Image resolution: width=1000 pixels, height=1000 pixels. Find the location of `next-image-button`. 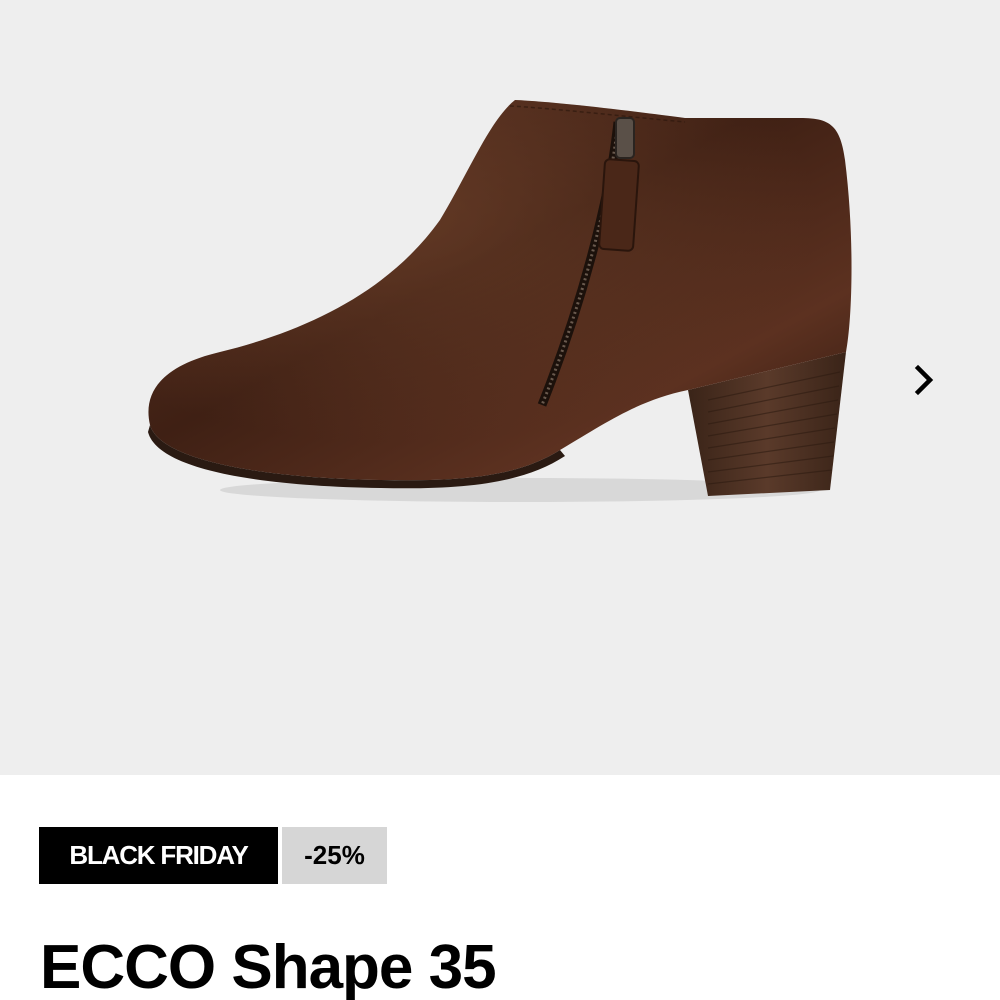

next-image-button is located at coordinates (924, 380).